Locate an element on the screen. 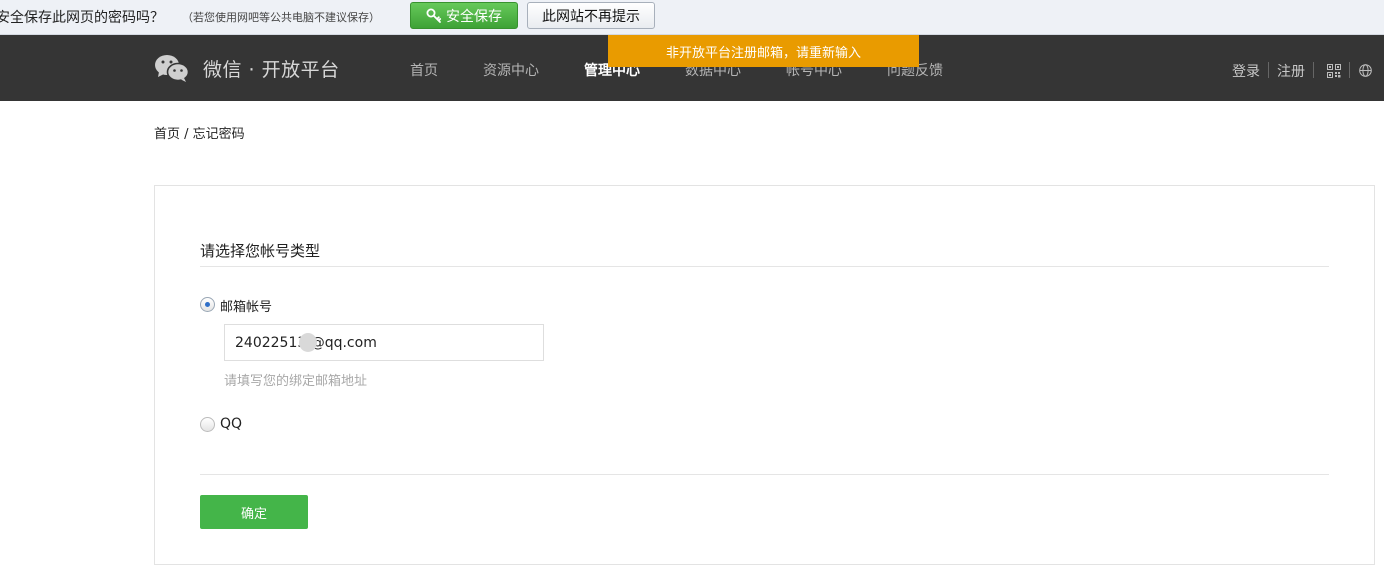 Image resolution: width=1384 pixels, height=565 pixels. confirm-button: 确定 is located at coordinates (254, 512).